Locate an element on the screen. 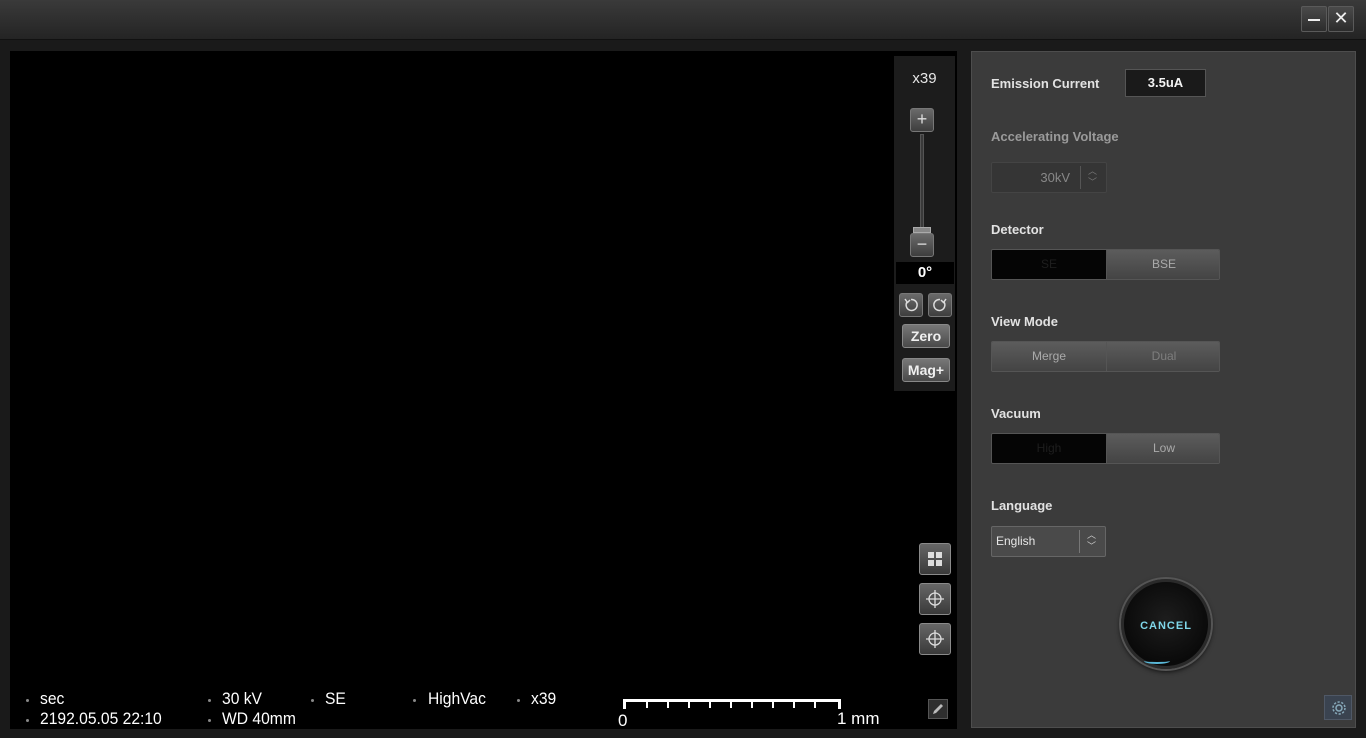 Image resolution: width=1366 pixels, height=738 pixels. scale-end-label: 1 mm is located at coordinates (858, 718).